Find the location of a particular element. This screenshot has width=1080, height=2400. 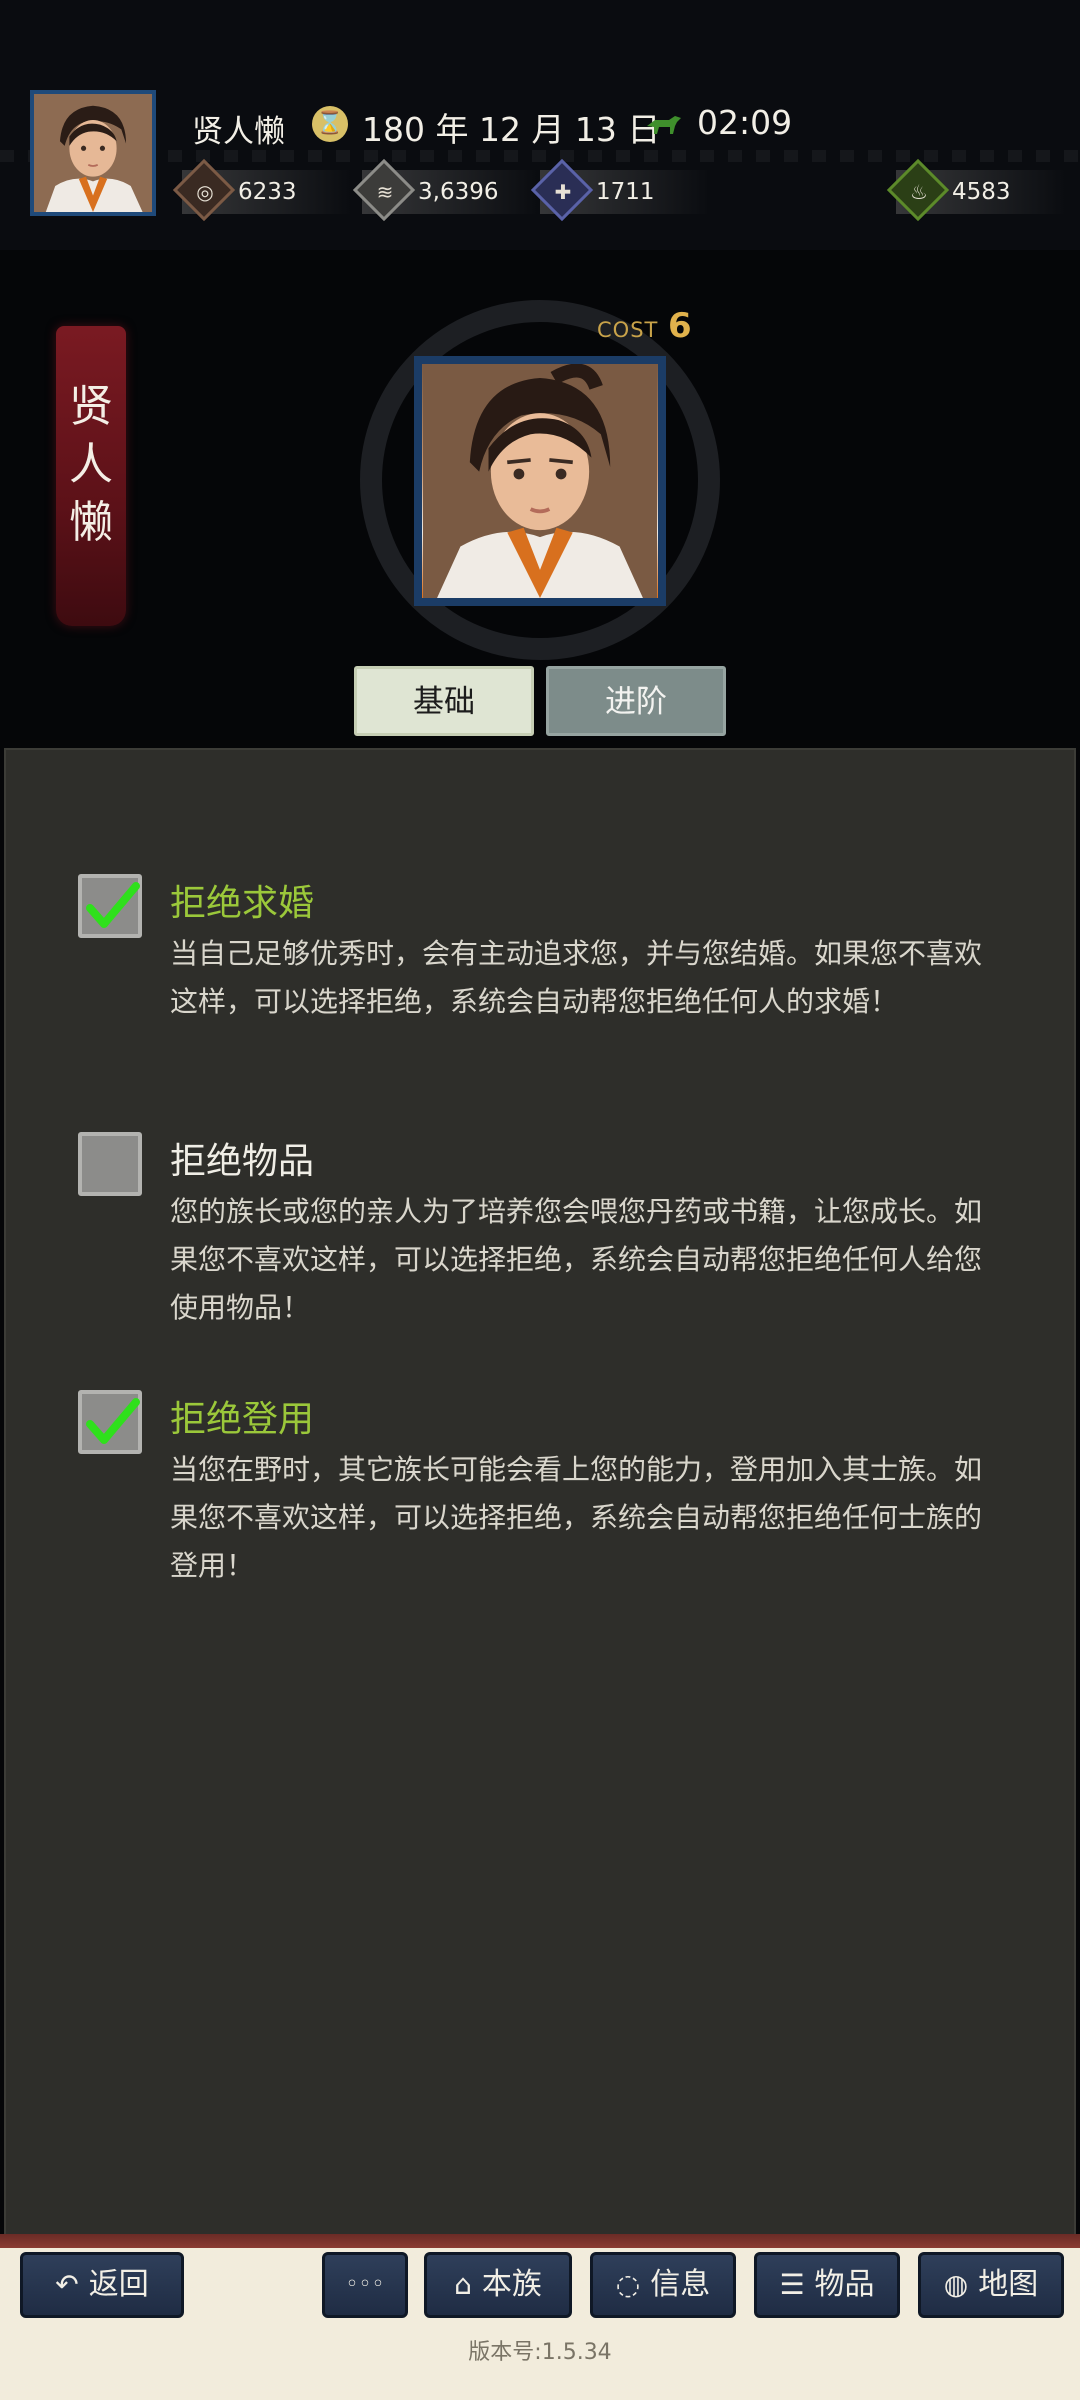

items-button: ☰ 物品 is located at coordinates (827, 2285).